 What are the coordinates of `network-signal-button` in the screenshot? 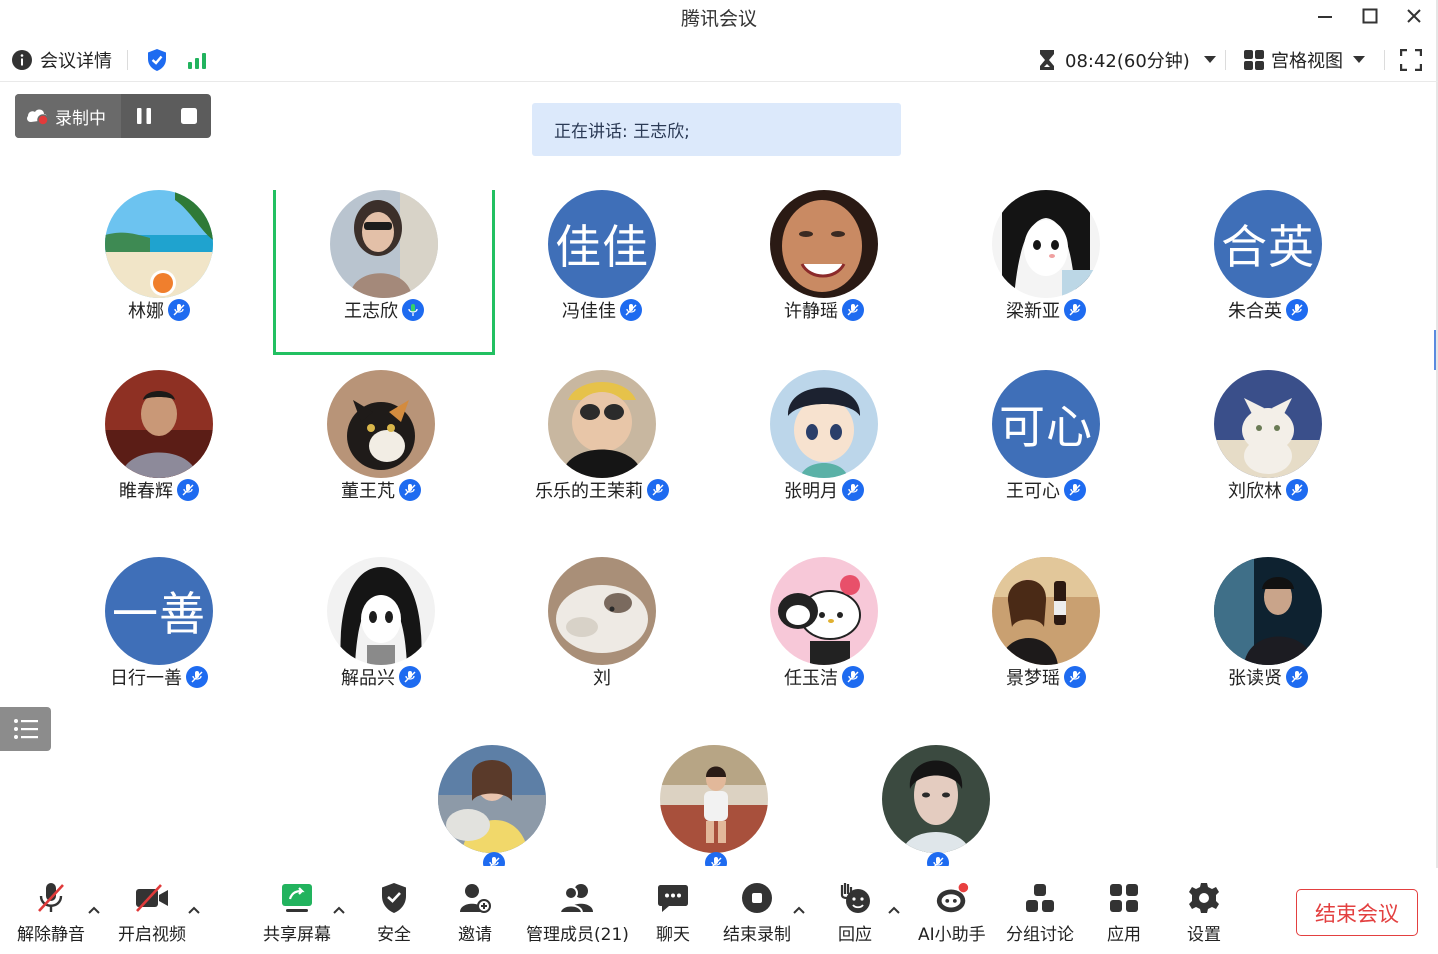 It's located at (197, 60).